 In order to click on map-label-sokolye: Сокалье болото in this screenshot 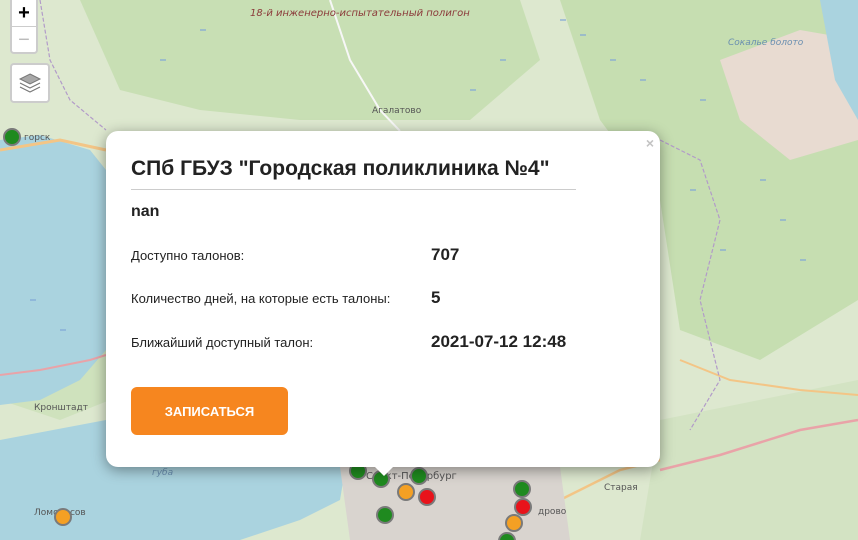, I will do `click(766, 43)`.